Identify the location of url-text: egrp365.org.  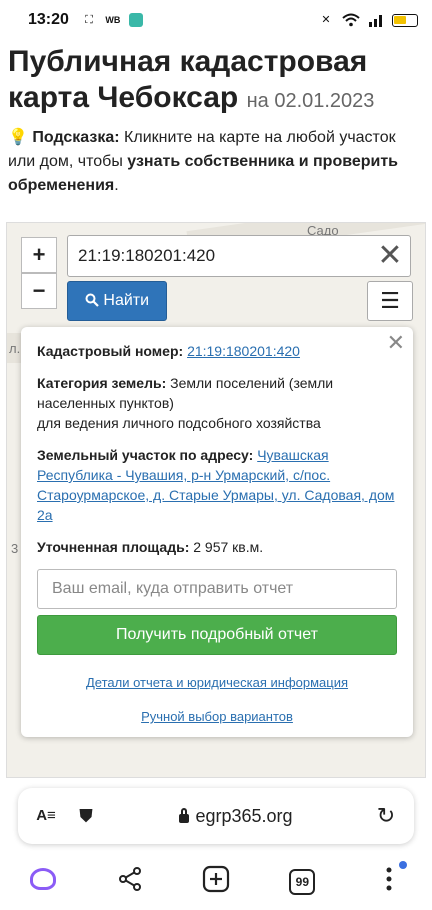
(244, 815).